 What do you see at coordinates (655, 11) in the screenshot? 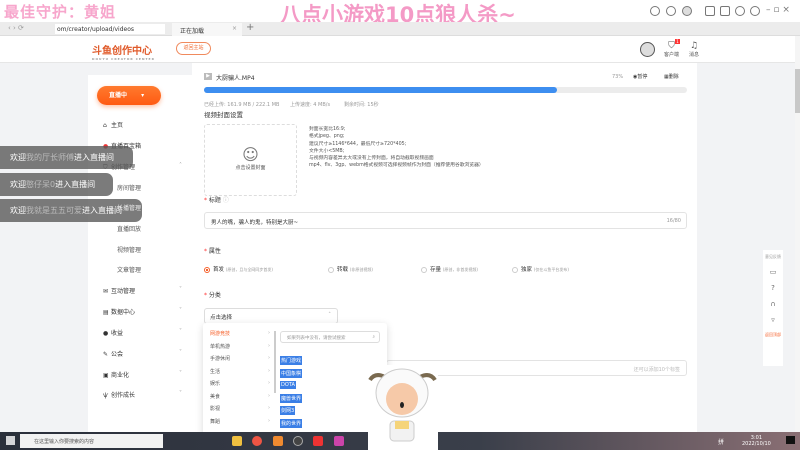
I see `clock-icon` at bounding box center [655, 11].